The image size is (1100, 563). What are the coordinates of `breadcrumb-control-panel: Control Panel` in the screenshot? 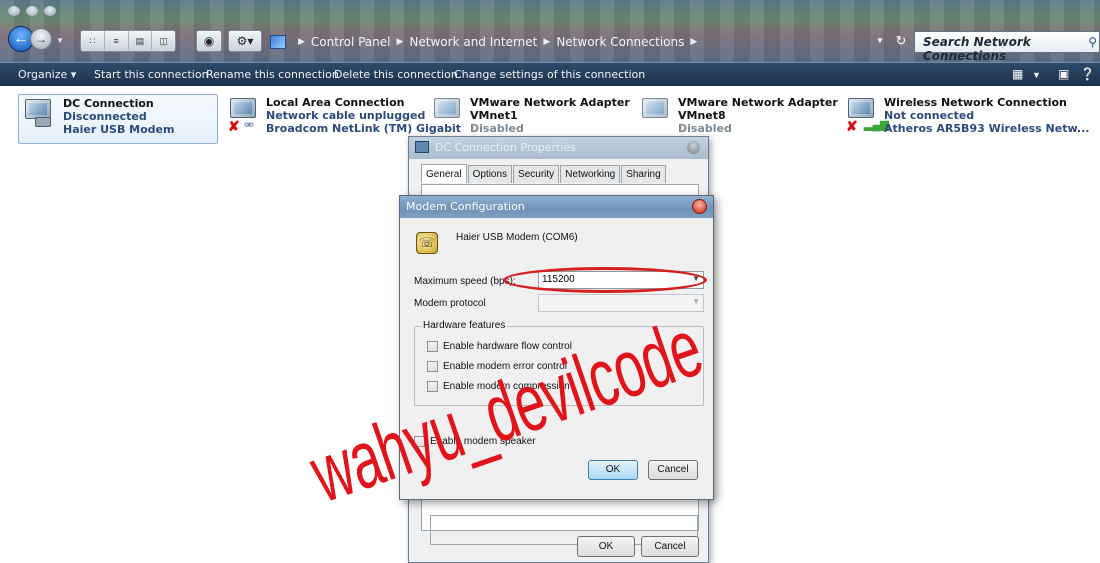 It's located at (351, 42).